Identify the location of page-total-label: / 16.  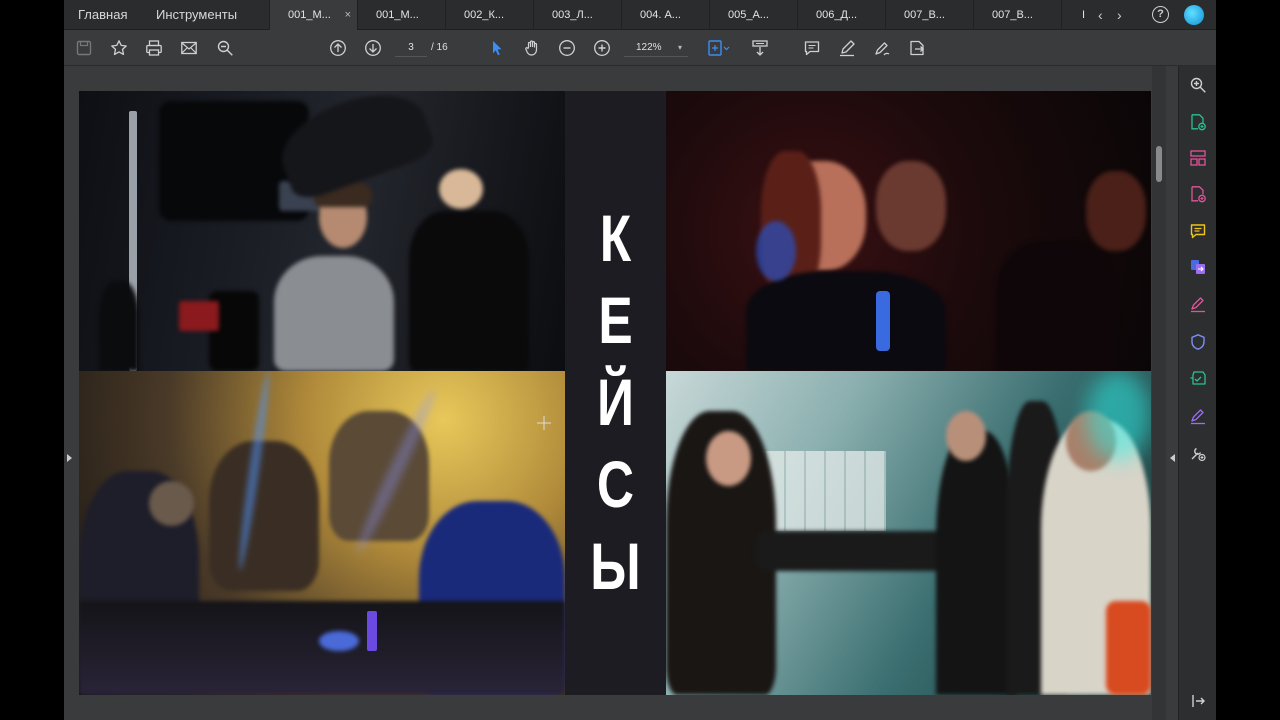
(439, 47).